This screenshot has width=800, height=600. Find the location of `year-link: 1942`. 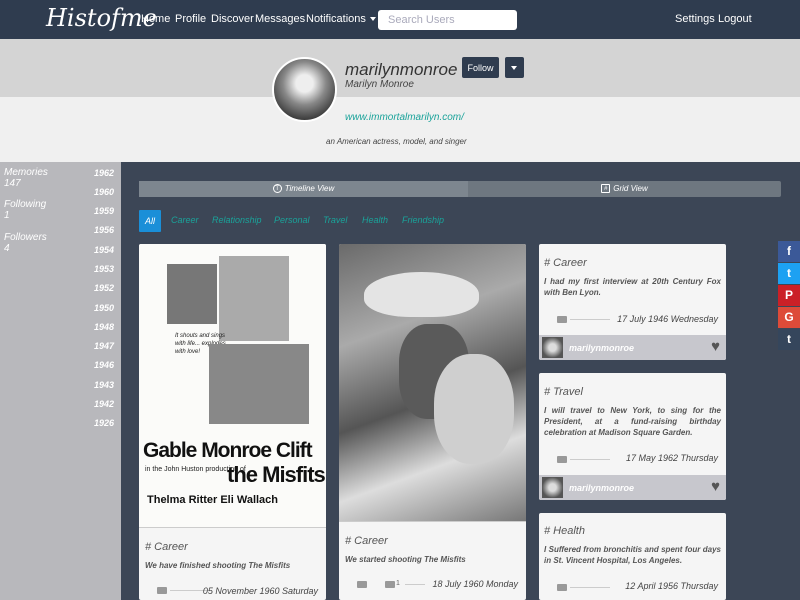

year-link: 1942 is located at coordinates (104, 404).